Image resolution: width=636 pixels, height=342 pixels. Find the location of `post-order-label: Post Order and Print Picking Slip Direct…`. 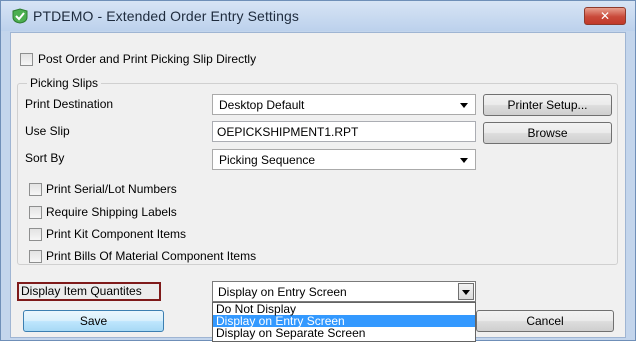

post-order-label: Post Order and Print Picking Slip Direct… is located at coordinates (147, 59).